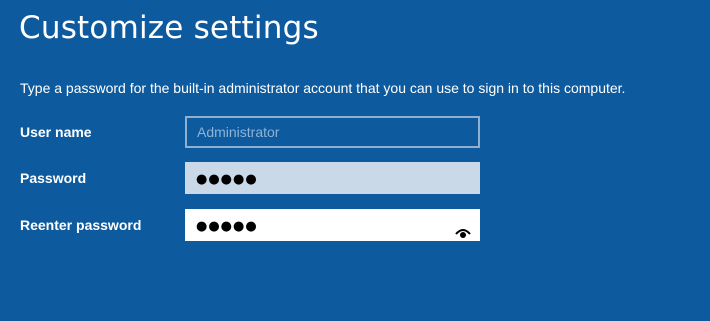 The image size is (710, 321). I want to click on reenter-password-masked-value: ●●●●●, so click(227, 226).